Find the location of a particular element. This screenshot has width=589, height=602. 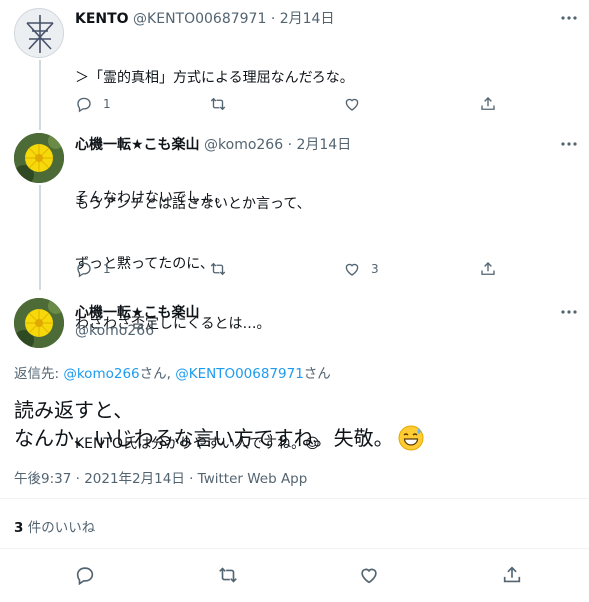

likes-summary: 3 件のいいね is located at coordinates (54, 526).